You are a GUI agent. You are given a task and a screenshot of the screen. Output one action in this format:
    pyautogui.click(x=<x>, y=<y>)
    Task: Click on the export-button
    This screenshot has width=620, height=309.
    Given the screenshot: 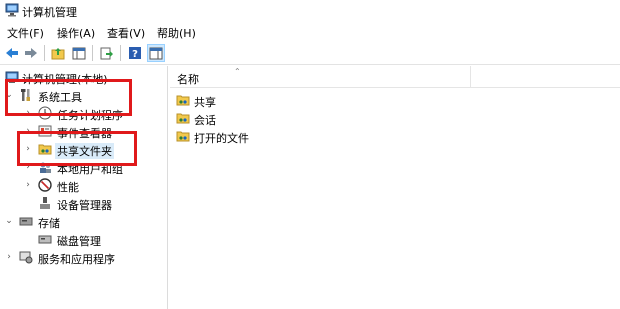 What is the action you would take?
    pyautogui.click(x=107, y=53)
    